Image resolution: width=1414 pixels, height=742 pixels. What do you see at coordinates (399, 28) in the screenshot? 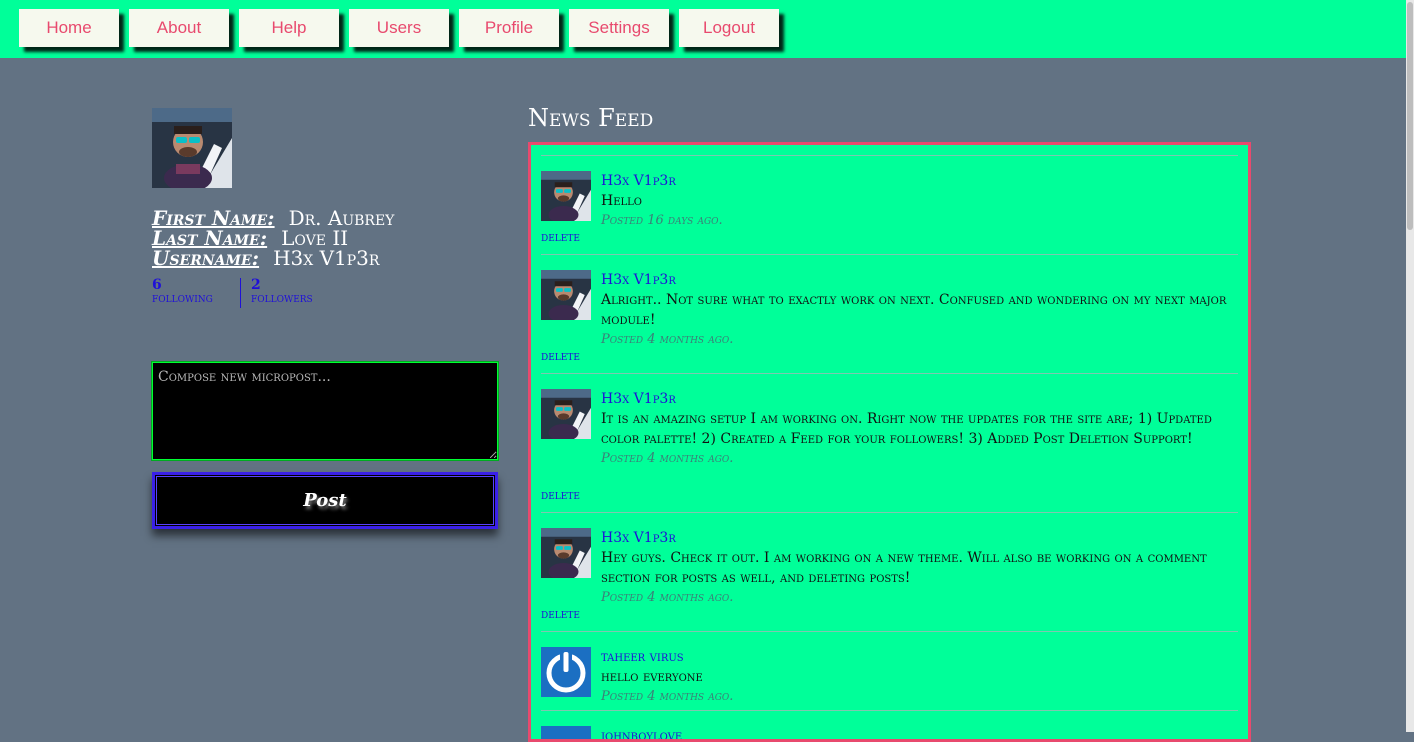
I see `nav-users-button: Users` at bounding box center [399, 28].